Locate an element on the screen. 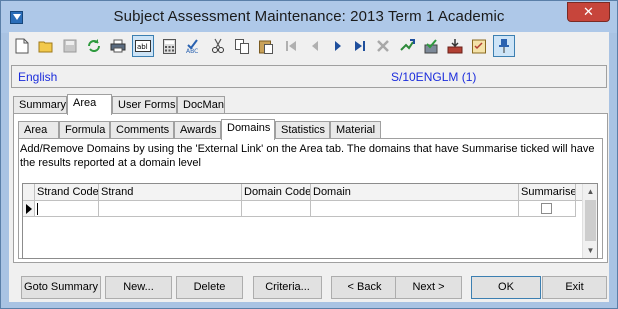 The image size is (618, 309). ok-button: OK is located at coordinates (506, 287).